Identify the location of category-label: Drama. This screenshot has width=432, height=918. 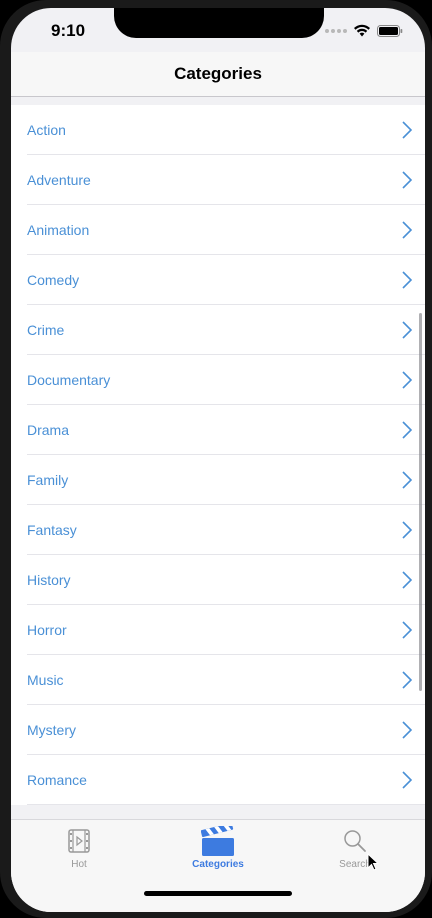
(48, 430).